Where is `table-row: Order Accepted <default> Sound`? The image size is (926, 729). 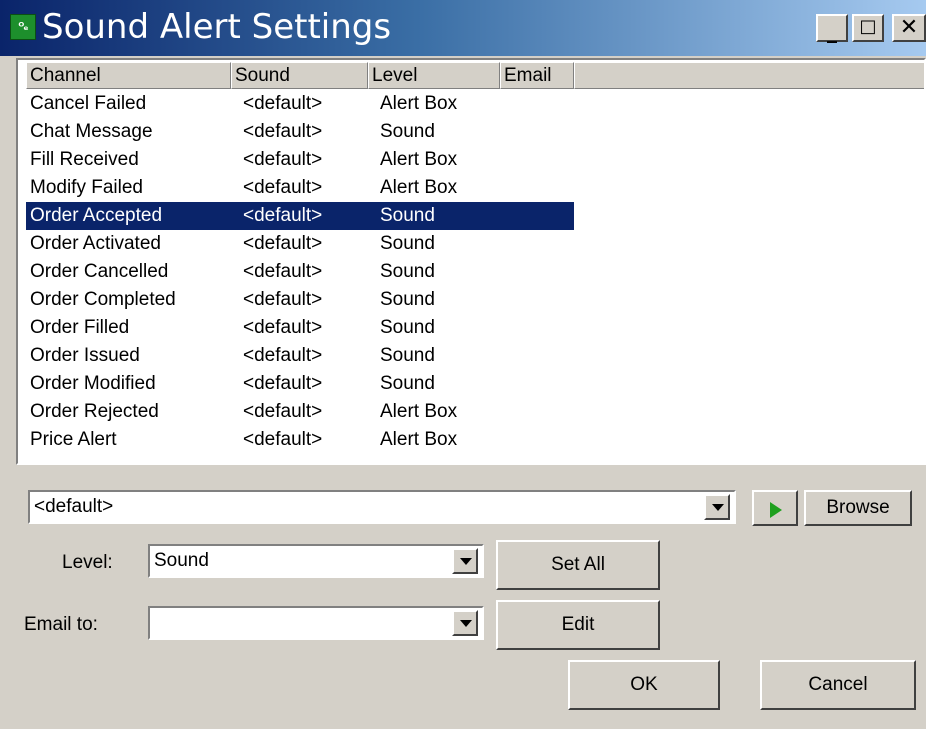 table-row: Order Accepted <default> Sound is located at coordinates (300, 216).